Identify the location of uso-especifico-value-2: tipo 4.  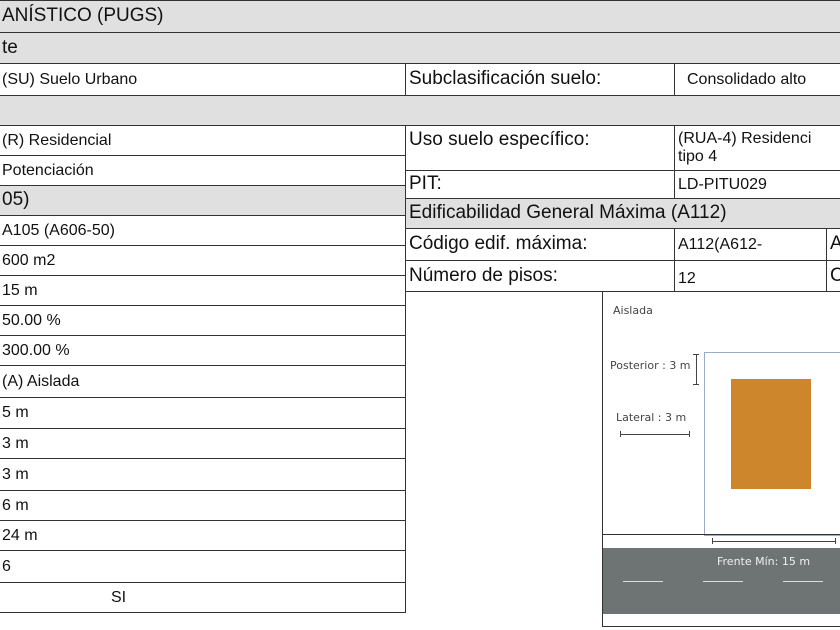
(698, 156).